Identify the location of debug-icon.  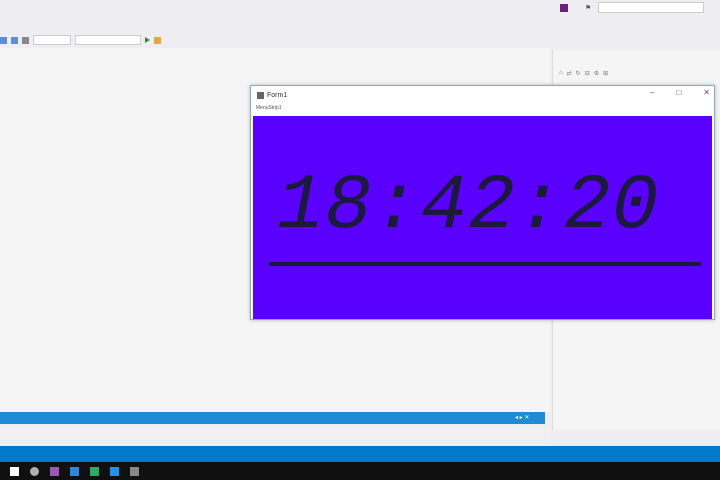
(157, 40).